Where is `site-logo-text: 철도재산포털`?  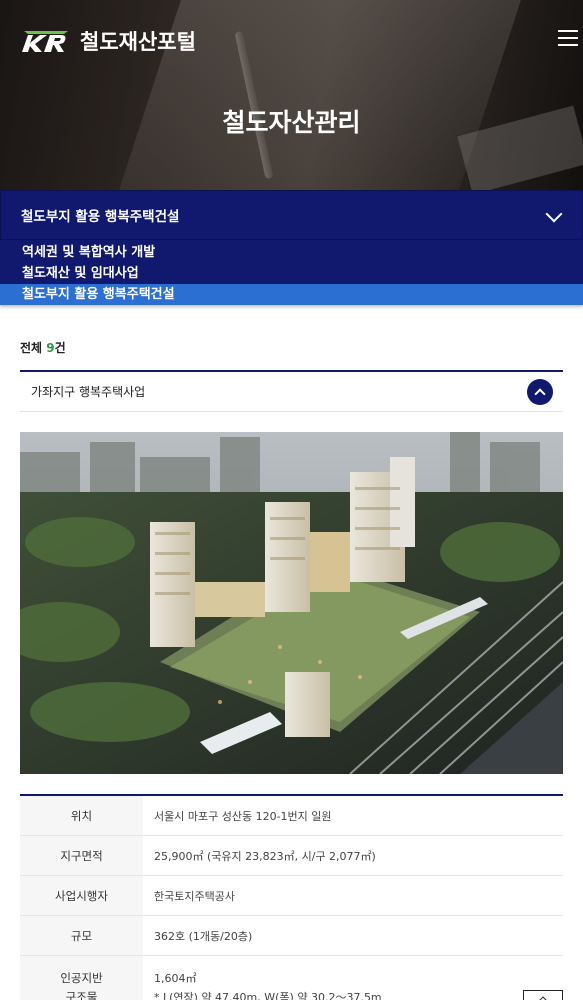 site-logo-text: 철도재산포털 is located at coordinates (138, 42).